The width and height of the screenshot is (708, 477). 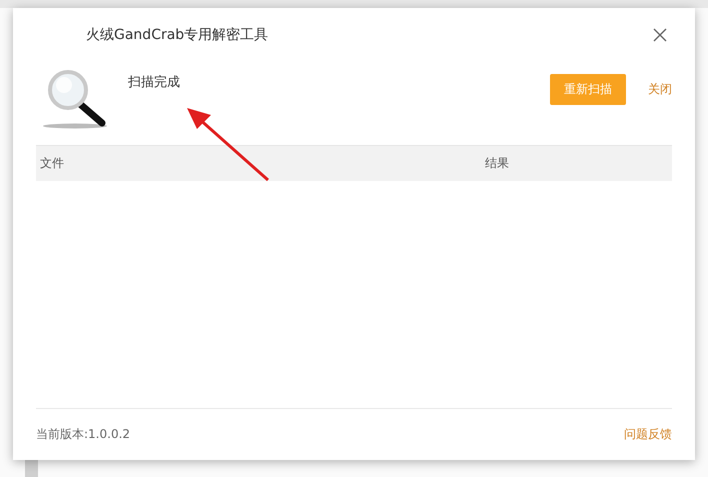 I want to click on scrollbar-thumb, so click(x=31, y=468).